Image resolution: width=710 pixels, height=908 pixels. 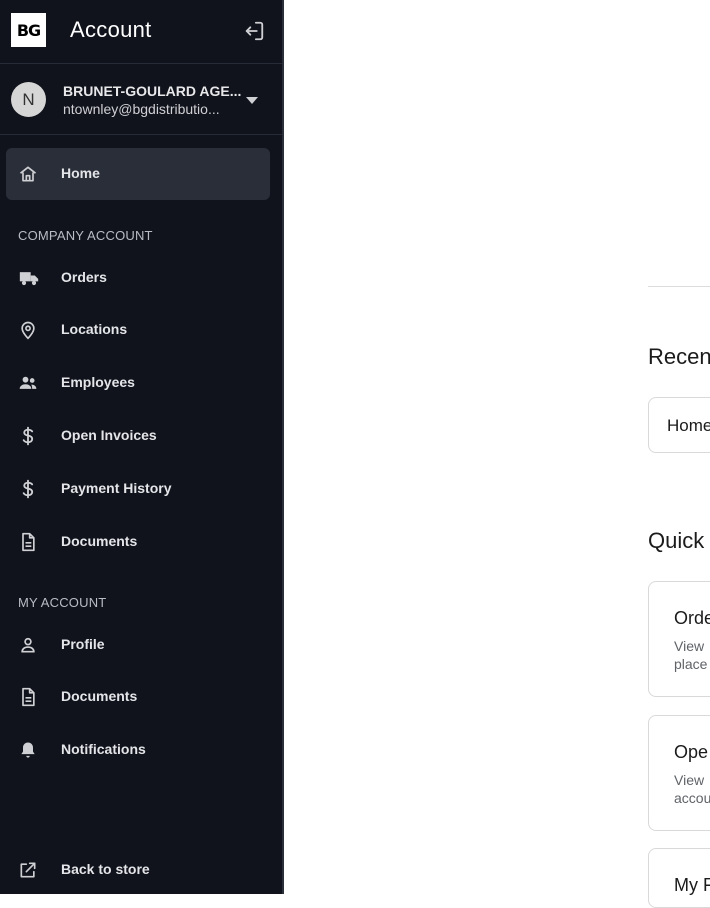 I want to click on nav-label: Home, so click(x=80, y=173).